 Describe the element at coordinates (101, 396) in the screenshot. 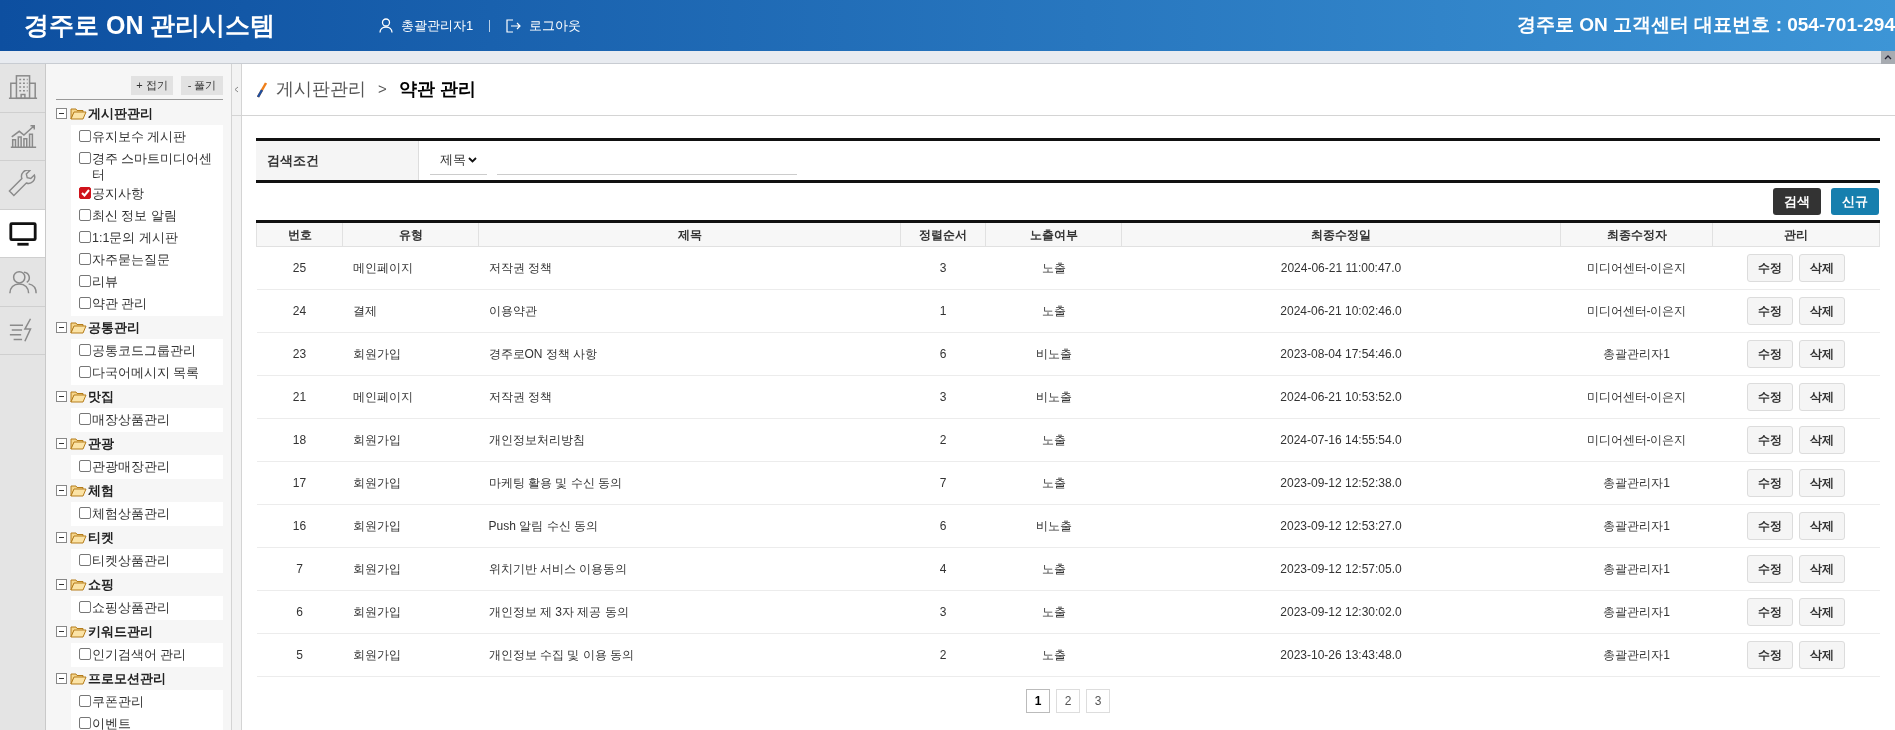

I see `tree-group-label: 맛집` at that location.